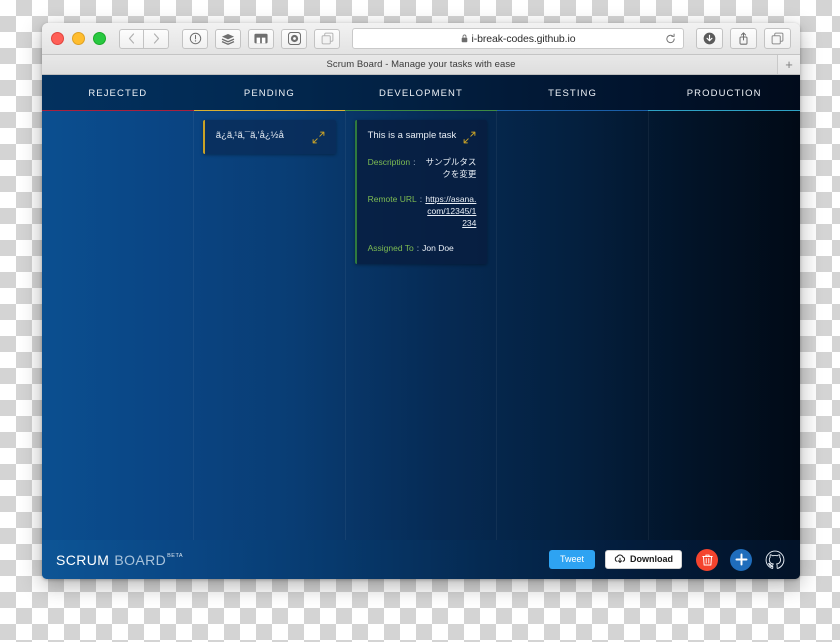 The image size is (840, 642). I want to click on brand-logo: SCRUM BOARD BETA, so click(119, 560).